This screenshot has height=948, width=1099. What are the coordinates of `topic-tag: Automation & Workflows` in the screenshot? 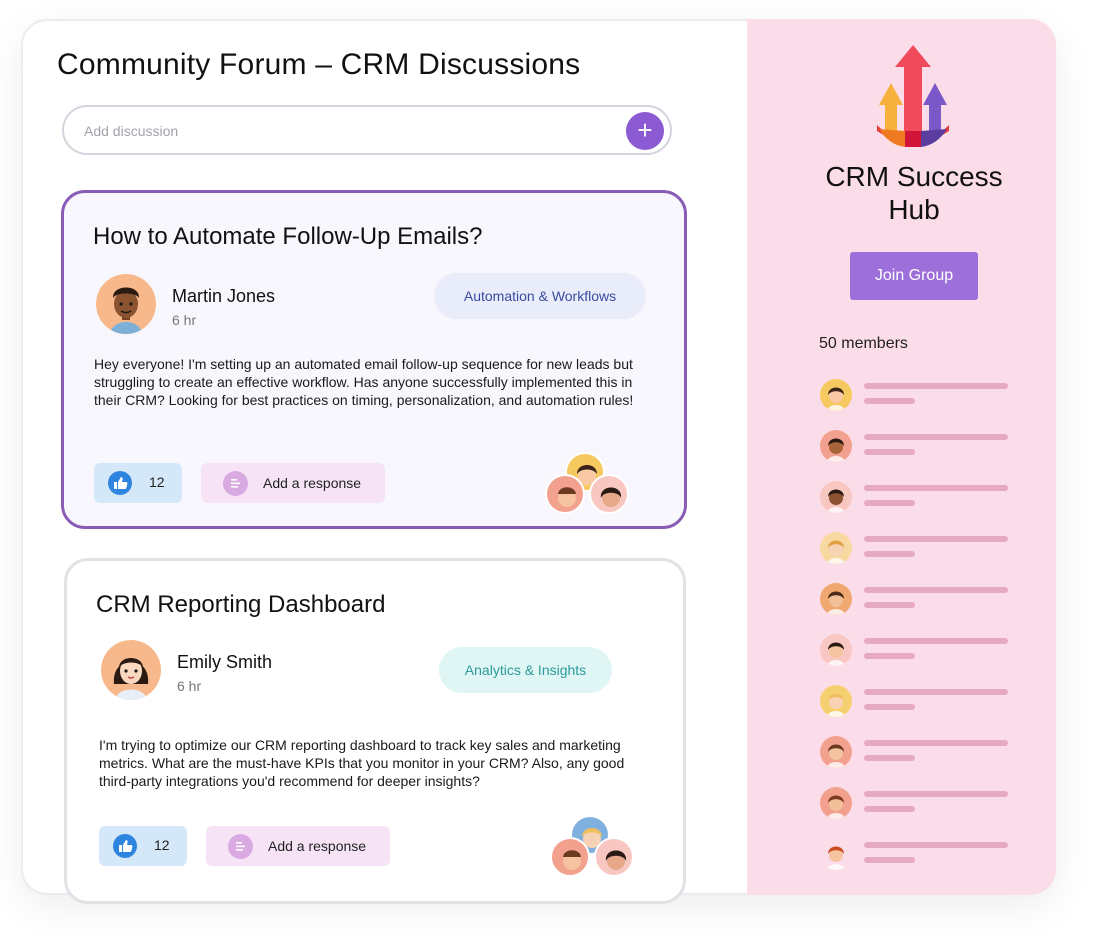 It's located at (540, 296).